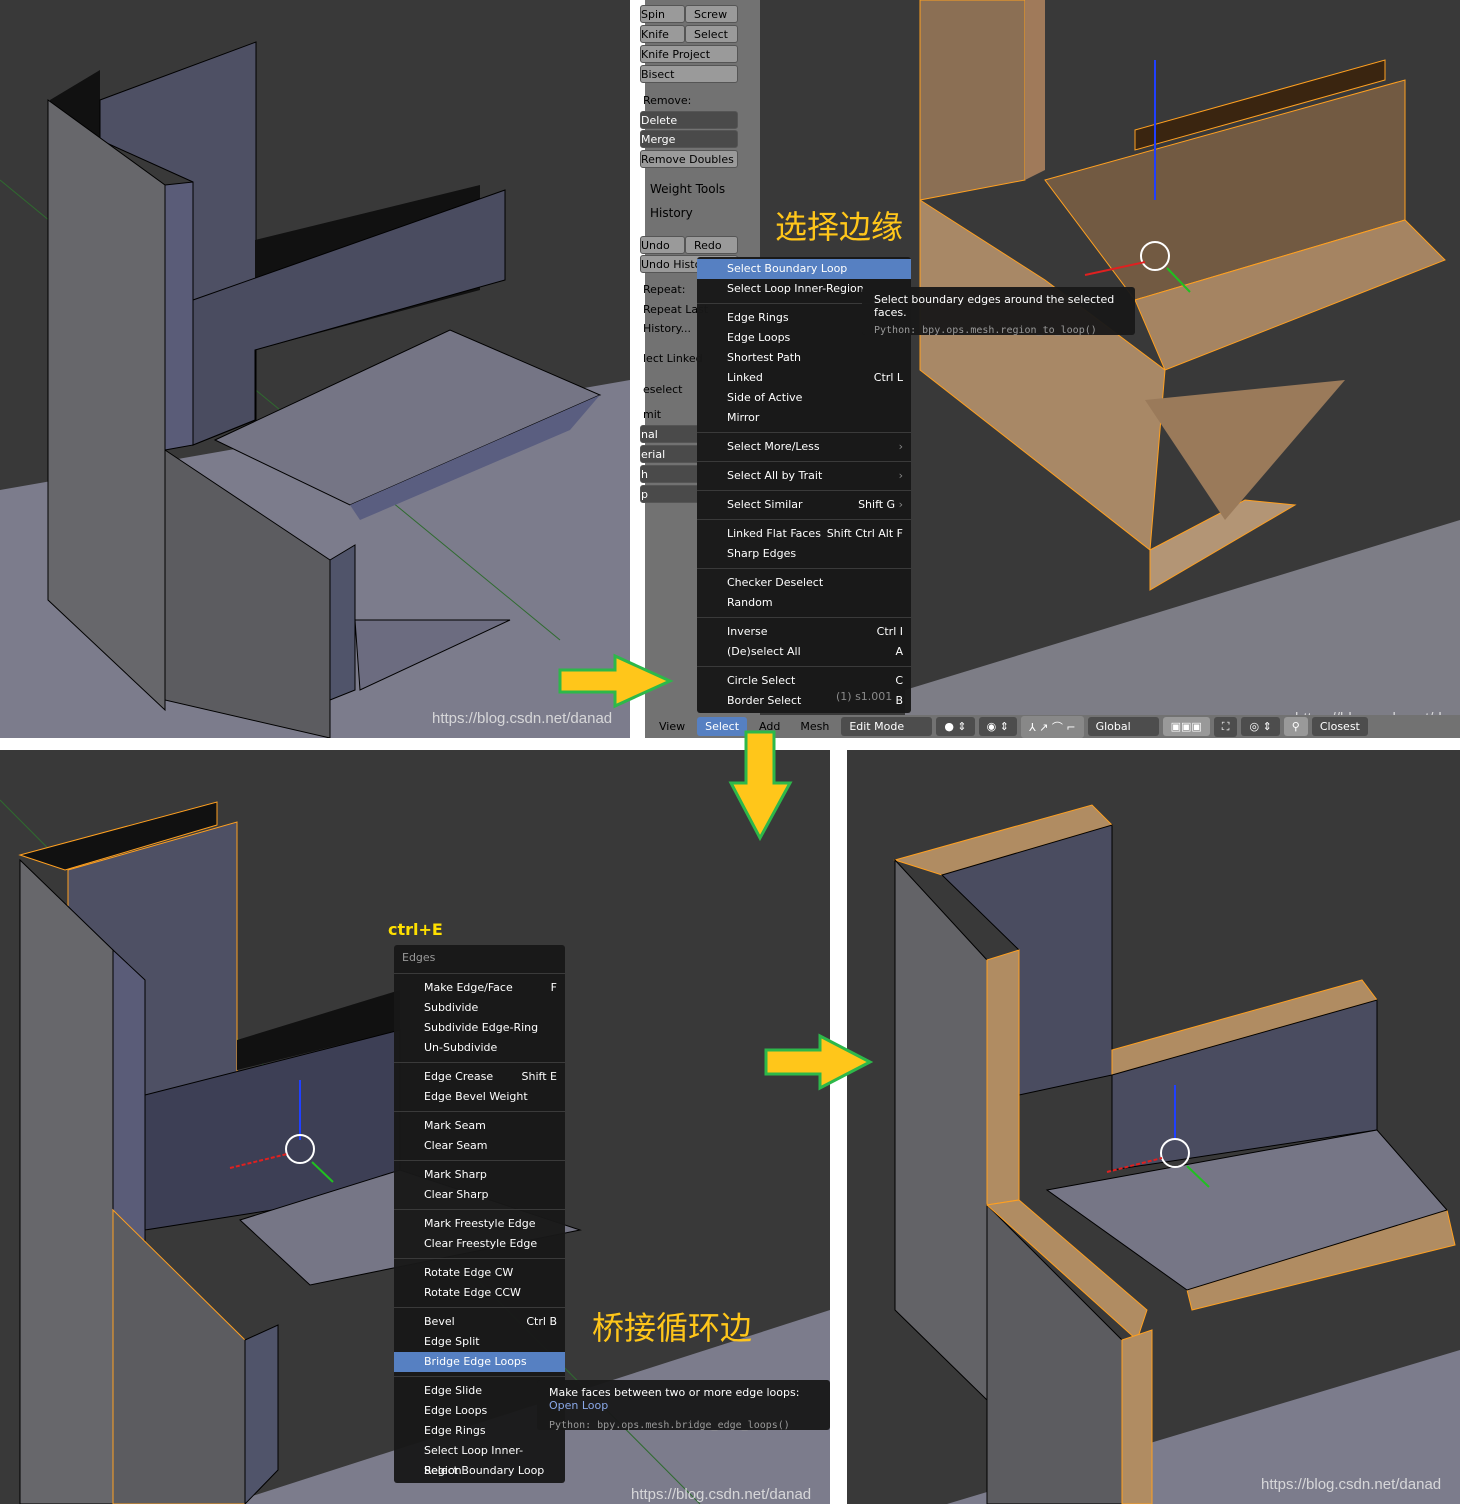 The height and width of the screenshot is (1504, 1460). Describe the element at coordinates (479, 1008) in the screenshot. I see `menu-item-subdivide: Subdivide` at that location.